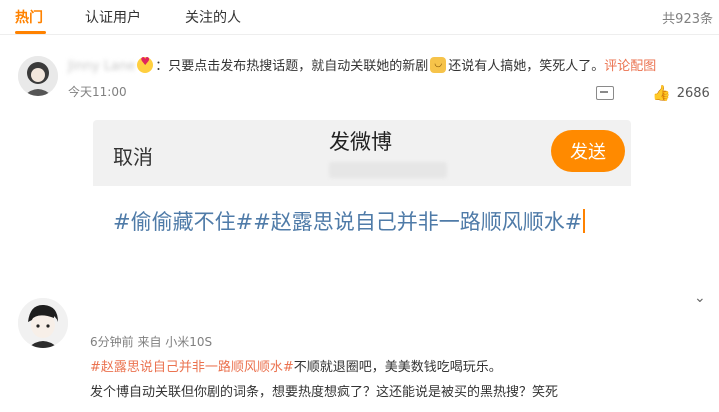 Image resolution: width=719 pixels, height=412 pixels. What do you see at coordinates (588, 151) in the screenshot?
I see `send-button: 发送` at bounding box center [588, 151].